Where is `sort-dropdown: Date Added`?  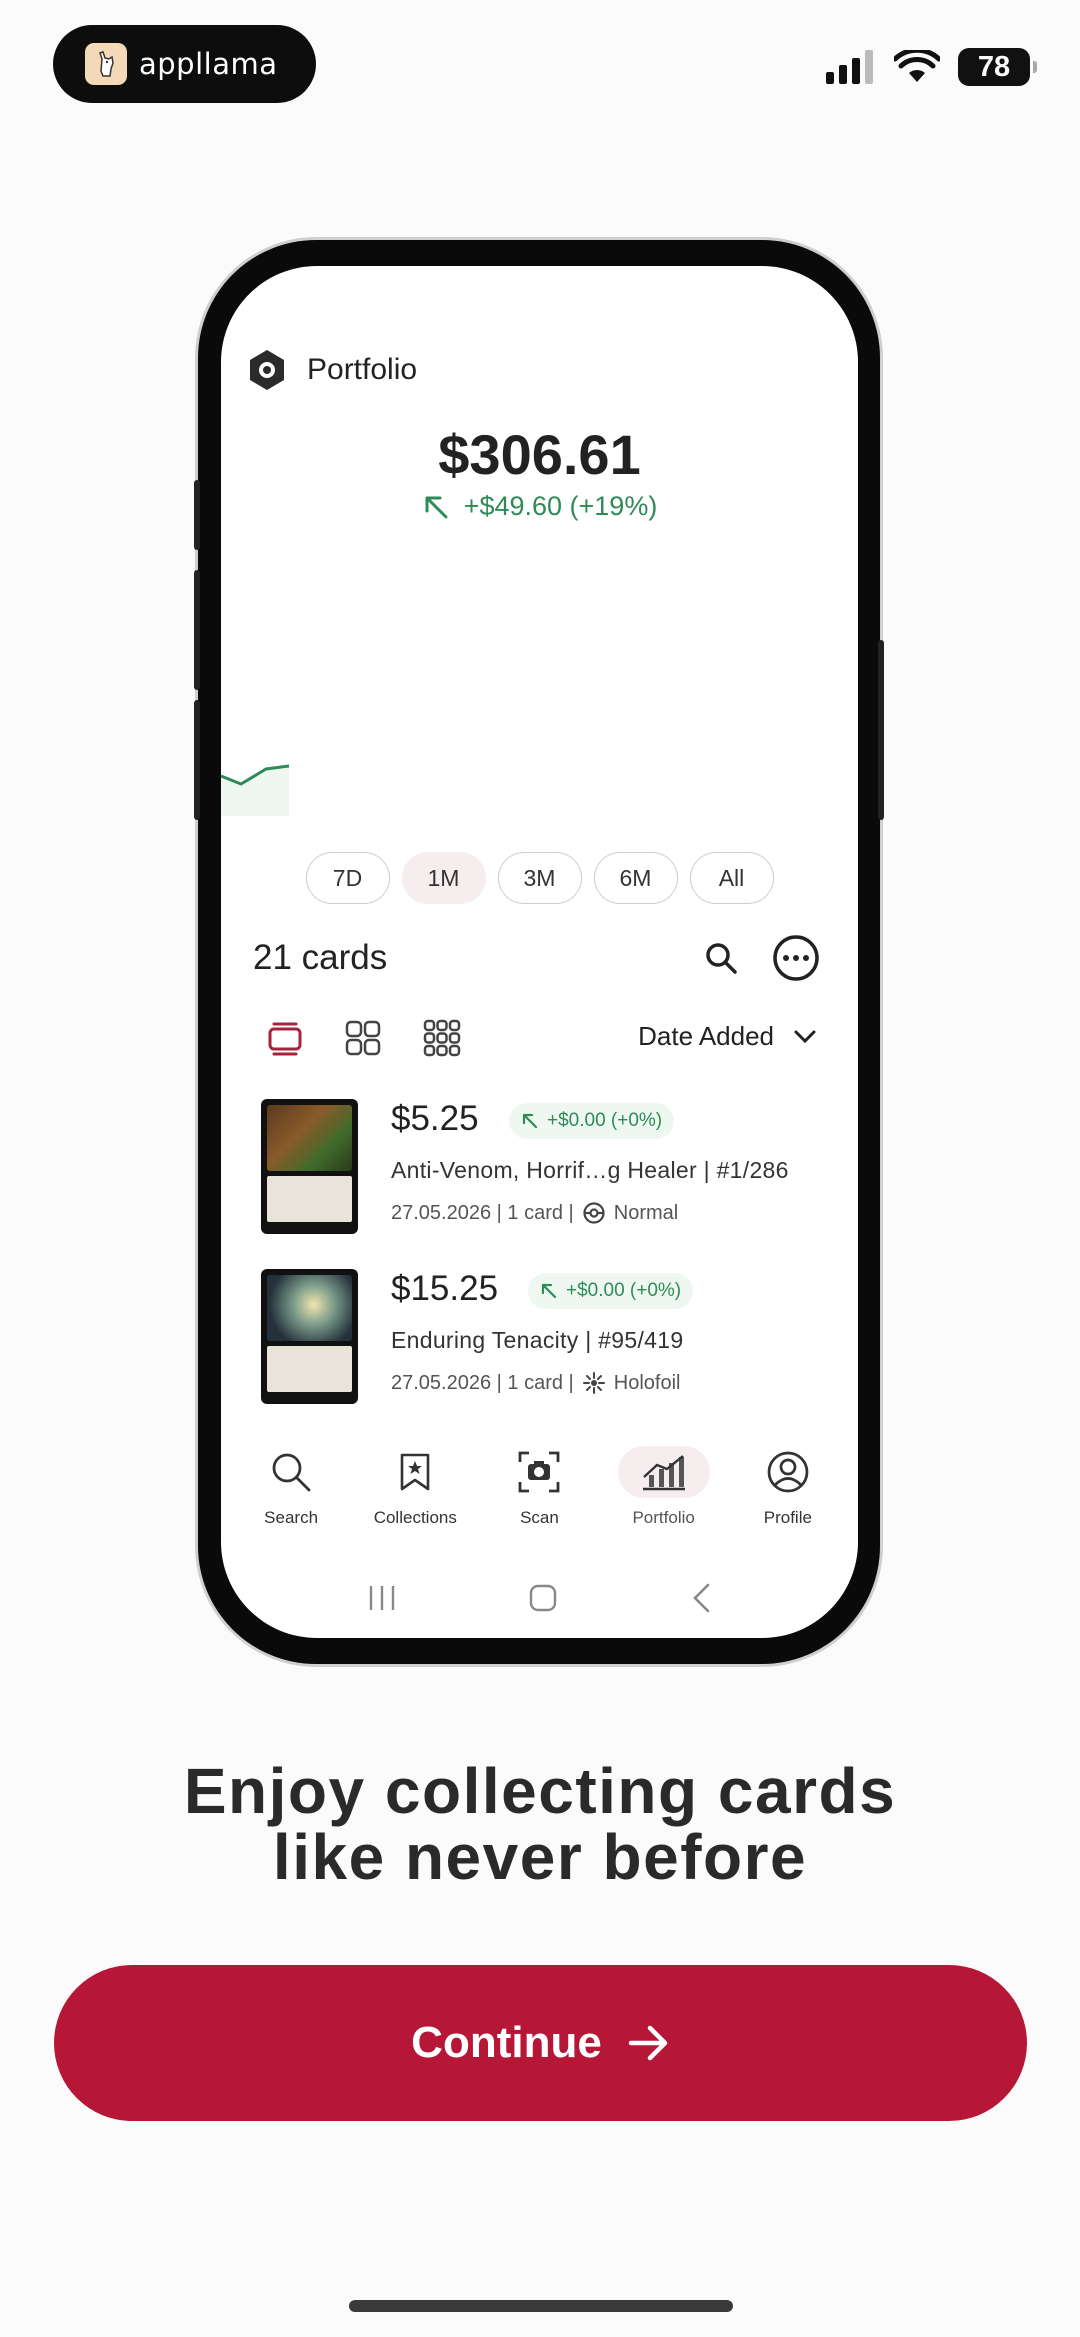 sort-dropdown: Date Added is located at coordinates (727, 1036).